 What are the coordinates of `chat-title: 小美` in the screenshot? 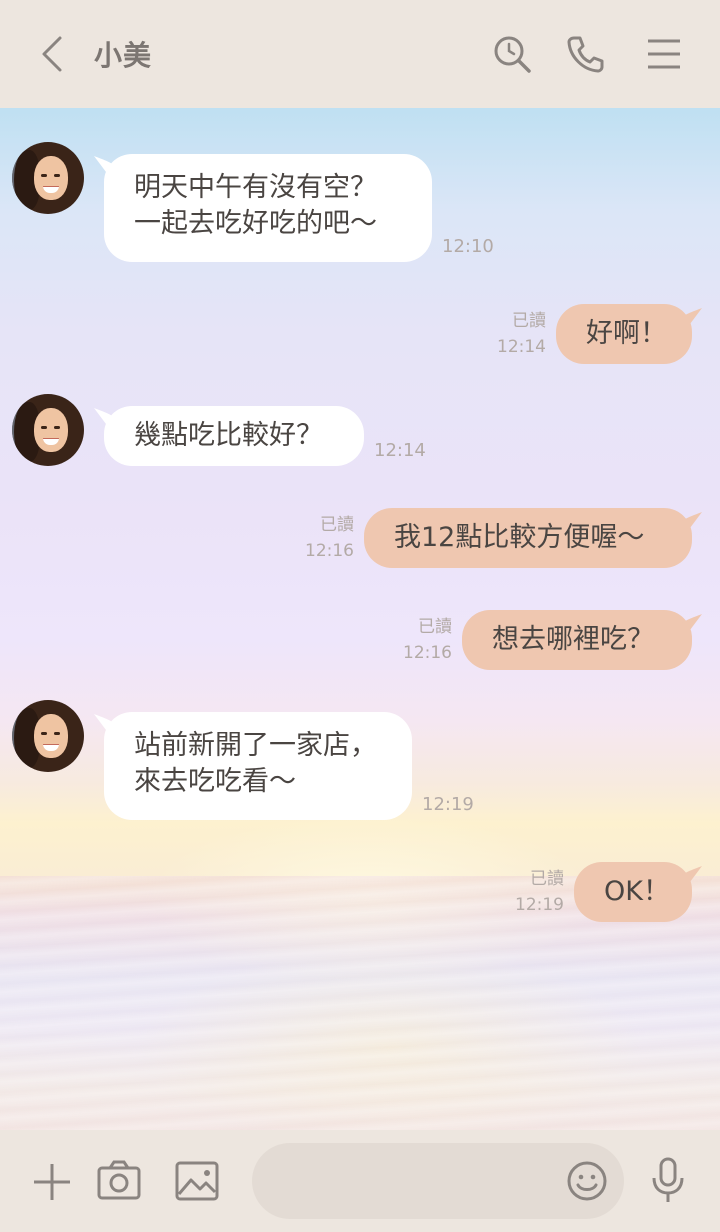 It's located at (123, 55).